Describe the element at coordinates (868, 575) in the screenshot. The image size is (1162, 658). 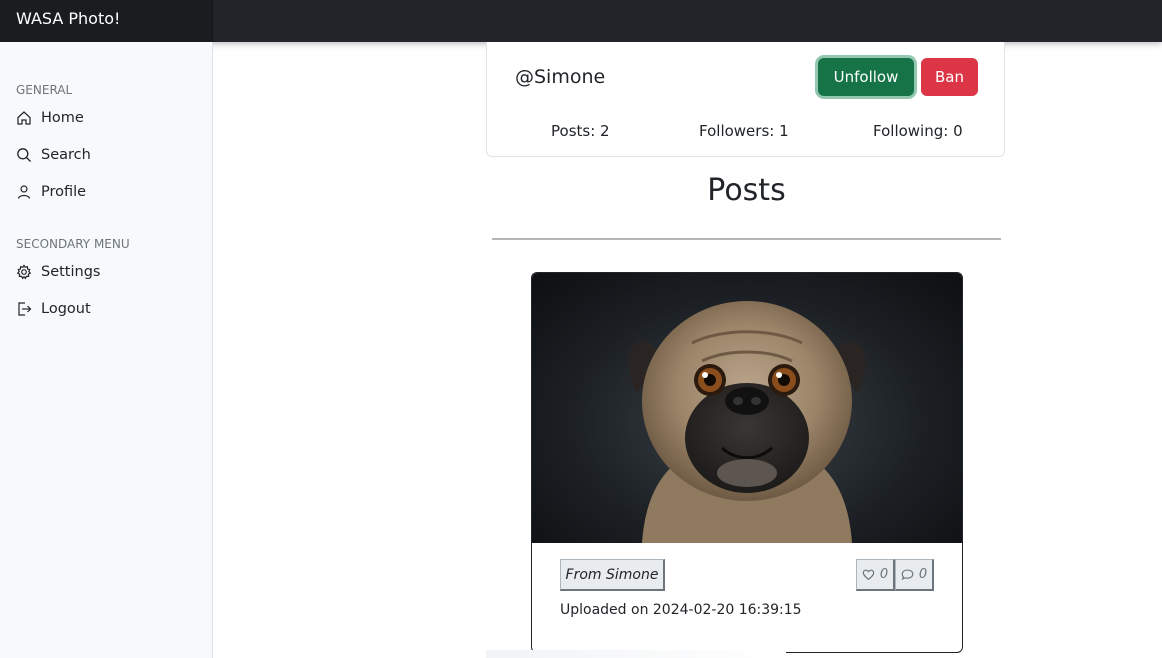
I see `heart-icon` at that location.